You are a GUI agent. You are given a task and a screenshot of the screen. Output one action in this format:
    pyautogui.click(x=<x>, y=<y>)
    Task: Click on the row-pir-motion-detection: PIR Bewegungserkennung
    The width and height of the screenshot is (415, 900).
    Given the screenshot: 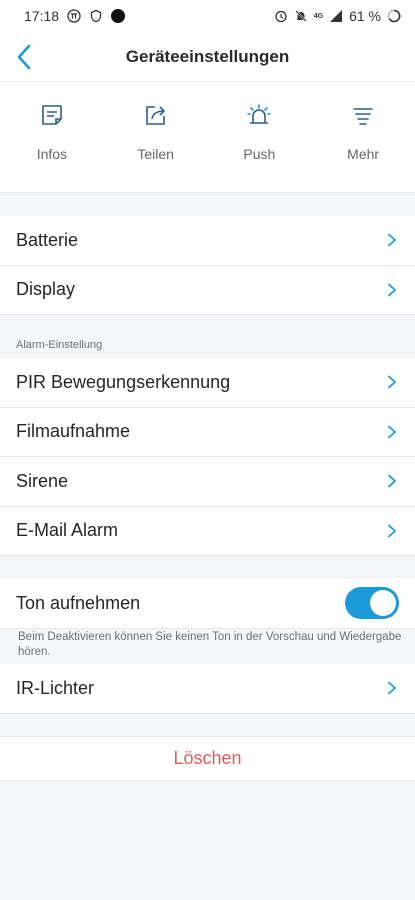 What is the action you would take?
    pyautogui.click(x=207, y=383)
    